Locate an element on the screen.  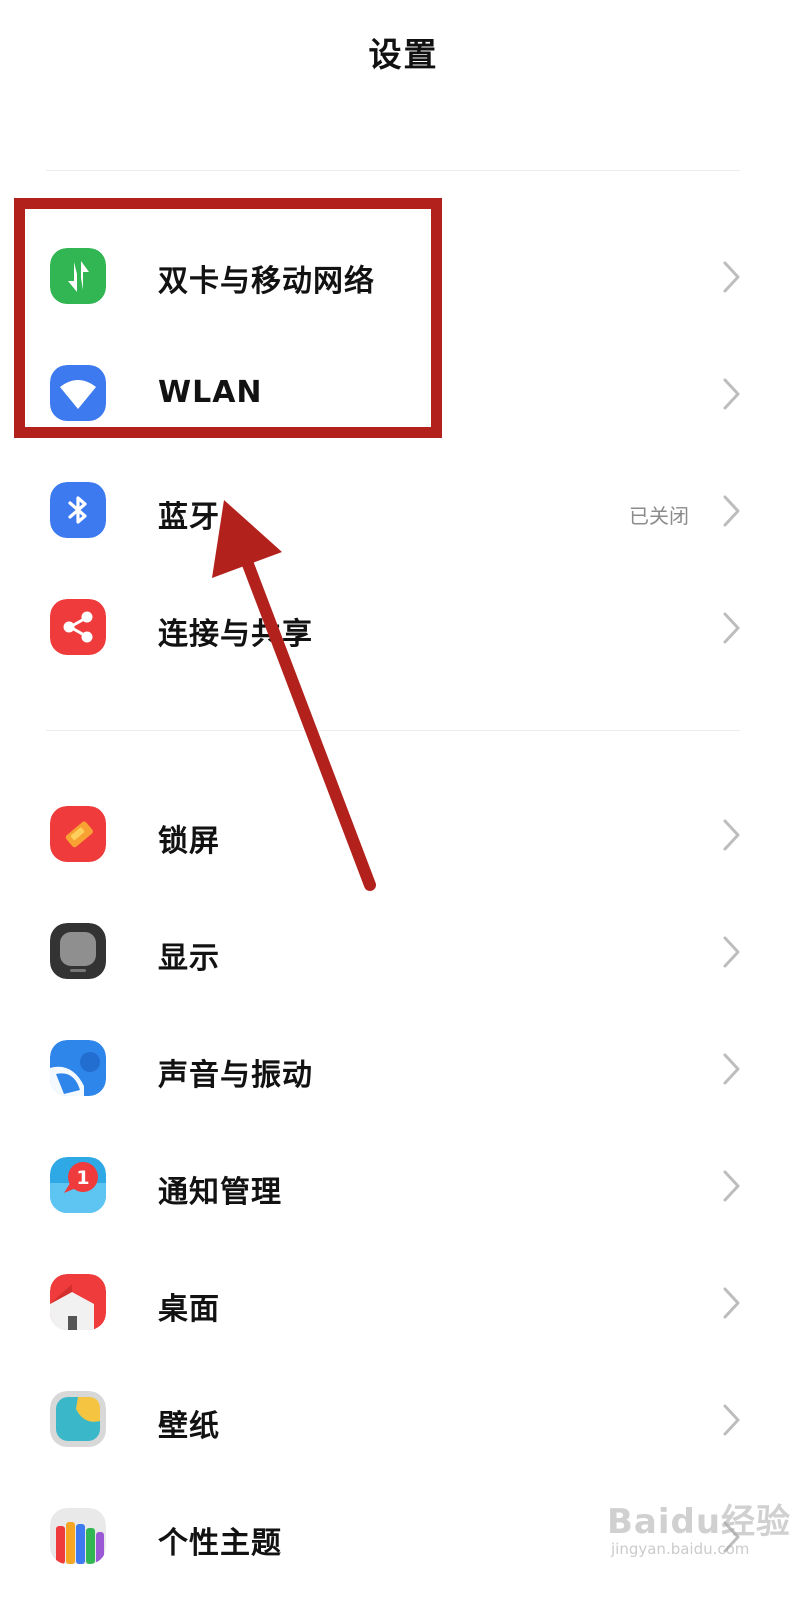
settings-item-label: 通知管理 is located at coordinates (220, 1192).